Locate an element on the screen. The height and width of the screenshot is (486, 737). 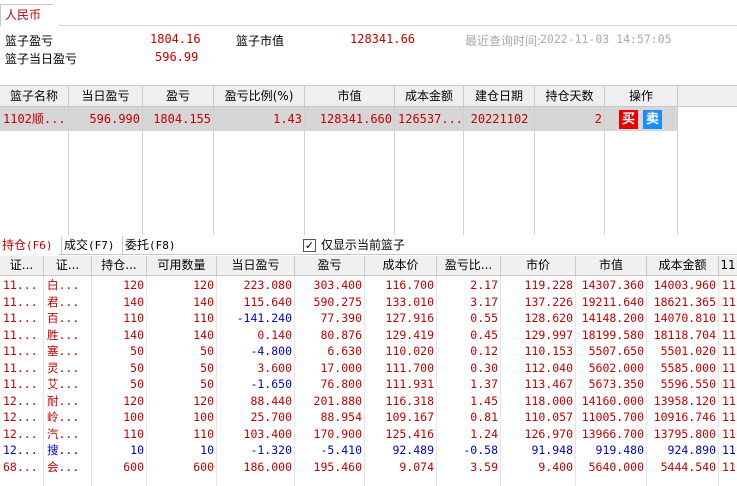
position-cell-price: 128.620 is located at coordinates (548, 318).